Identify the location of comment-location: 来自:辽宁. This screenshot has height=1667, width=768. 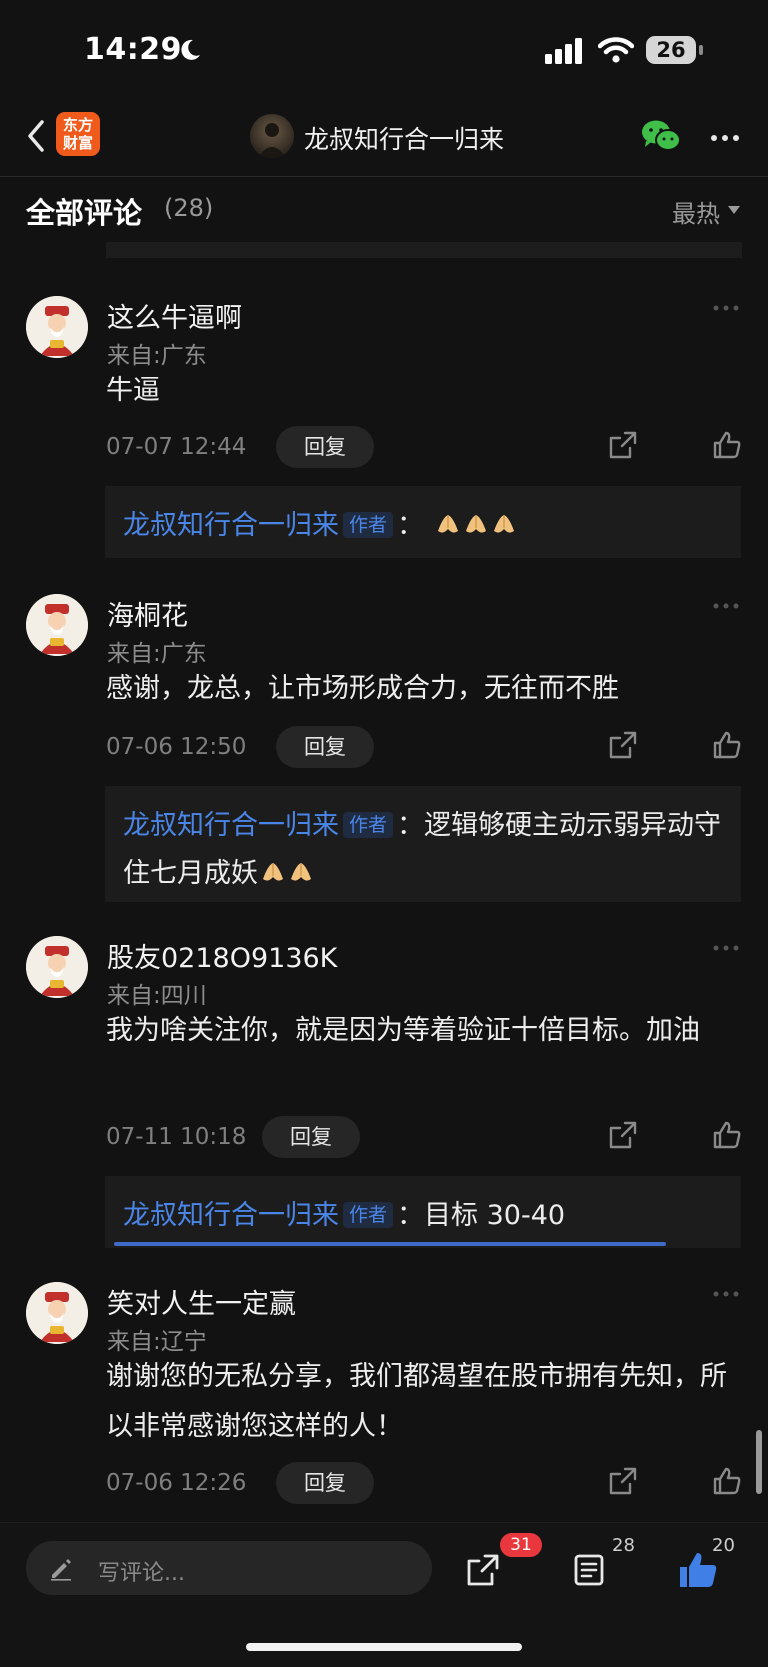
(157, 1342).